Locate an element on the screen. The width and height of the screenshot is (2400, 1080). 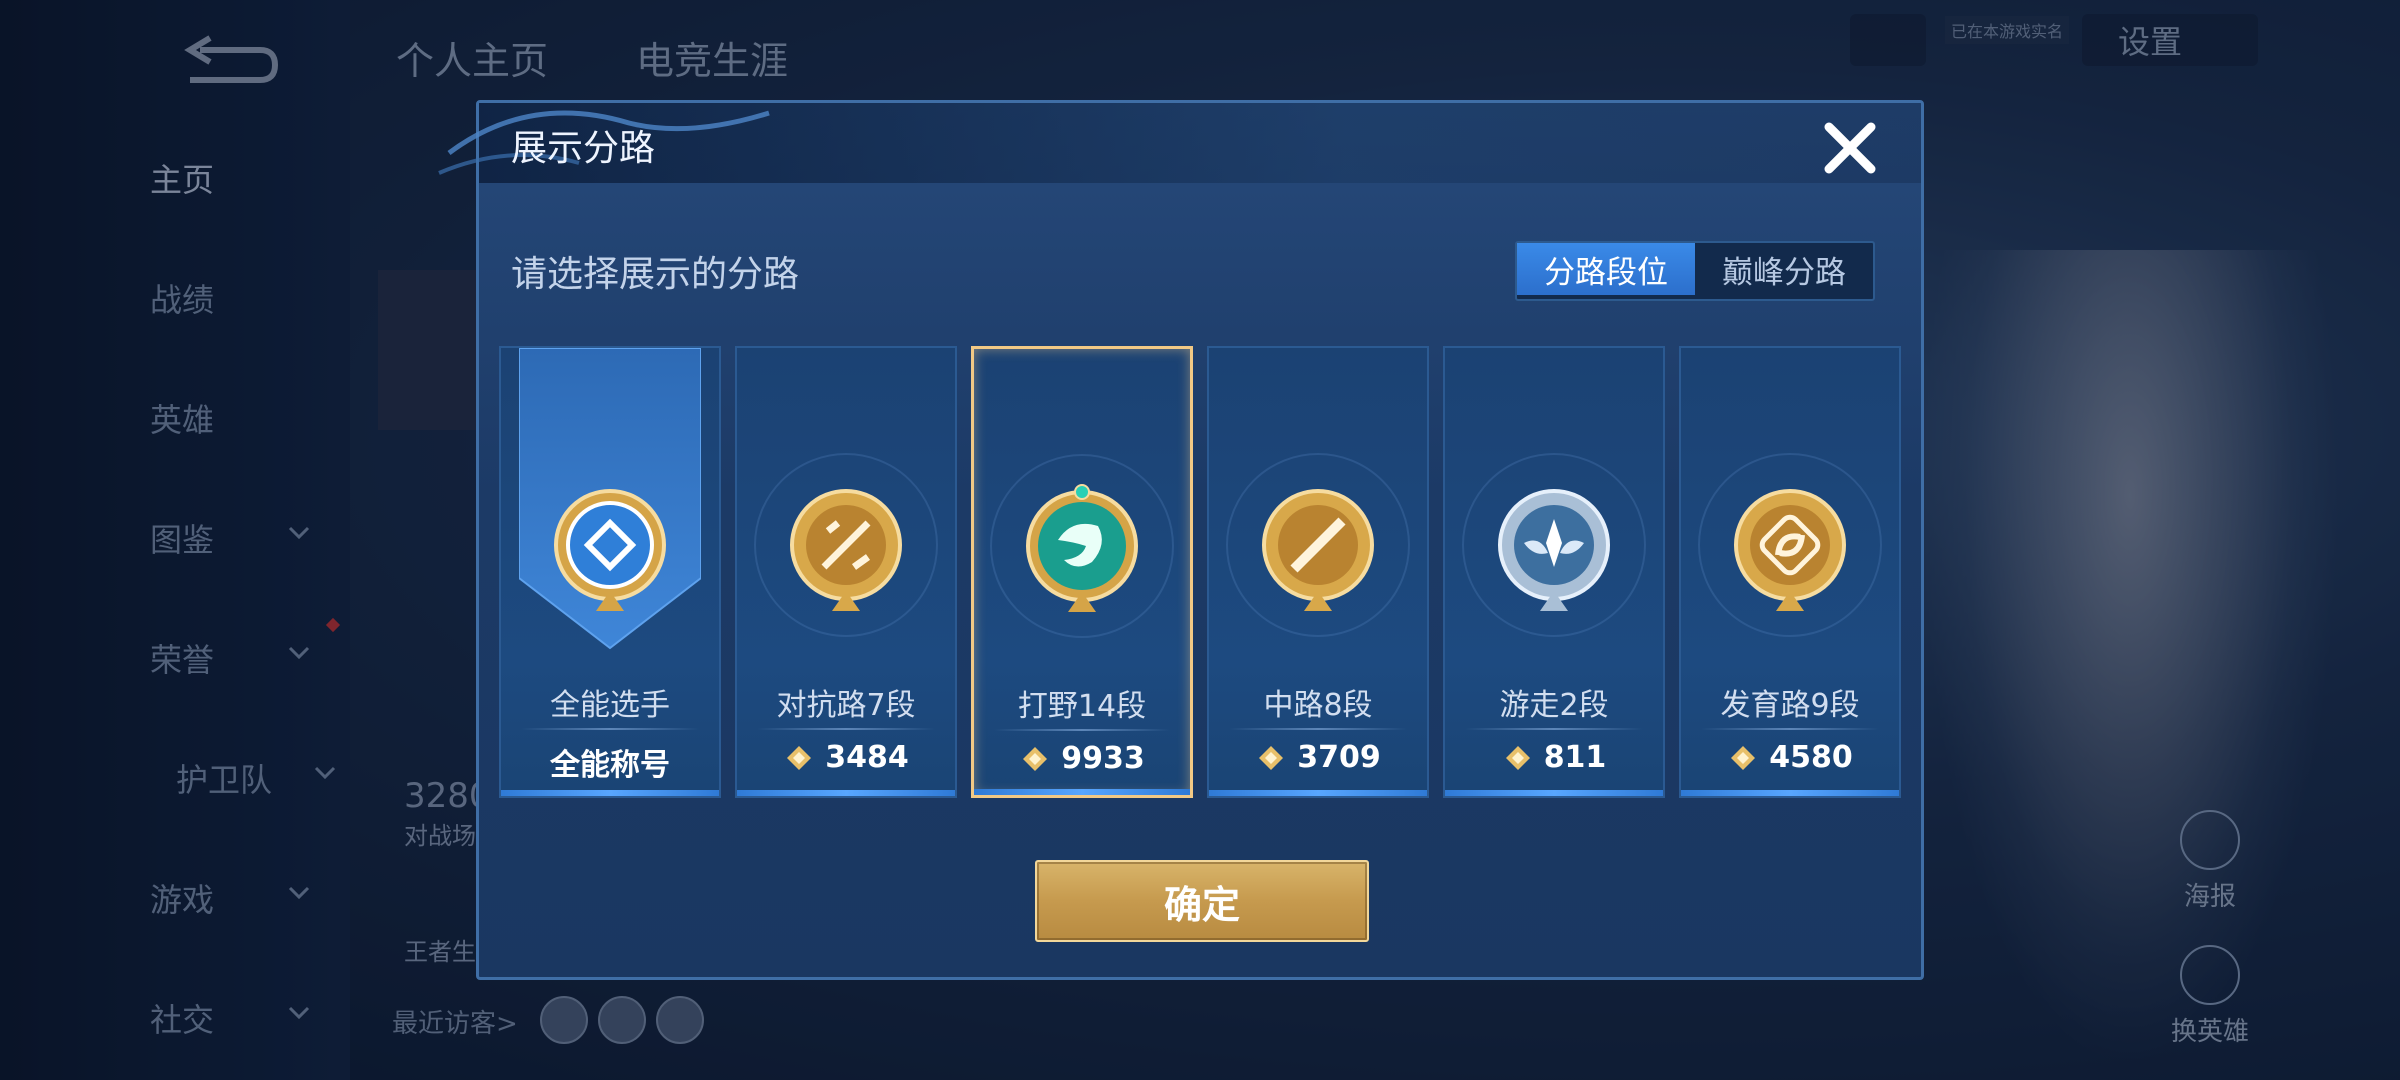
lane-card-farm: 发育路9段 4580 is located at coordinates (1790, 572).